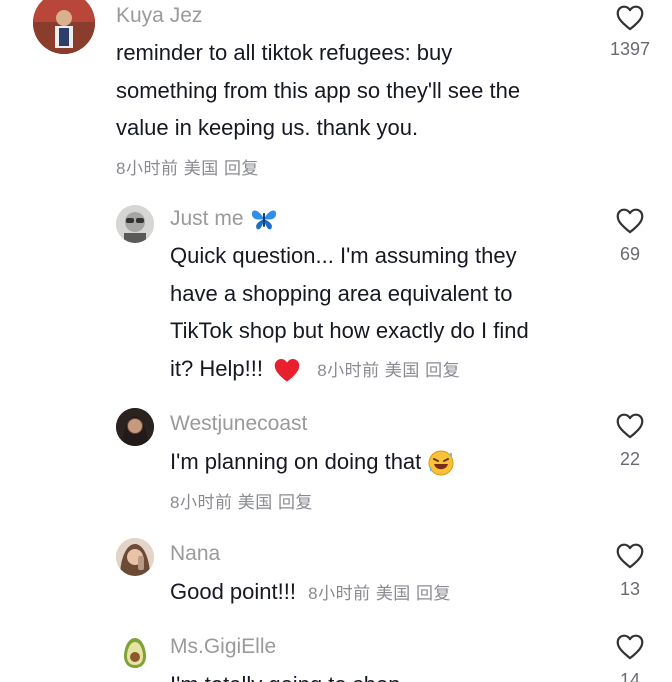 The width and height of the screenshot is (672, 682). I want to click on like-button: 1397, so click(630, 32).